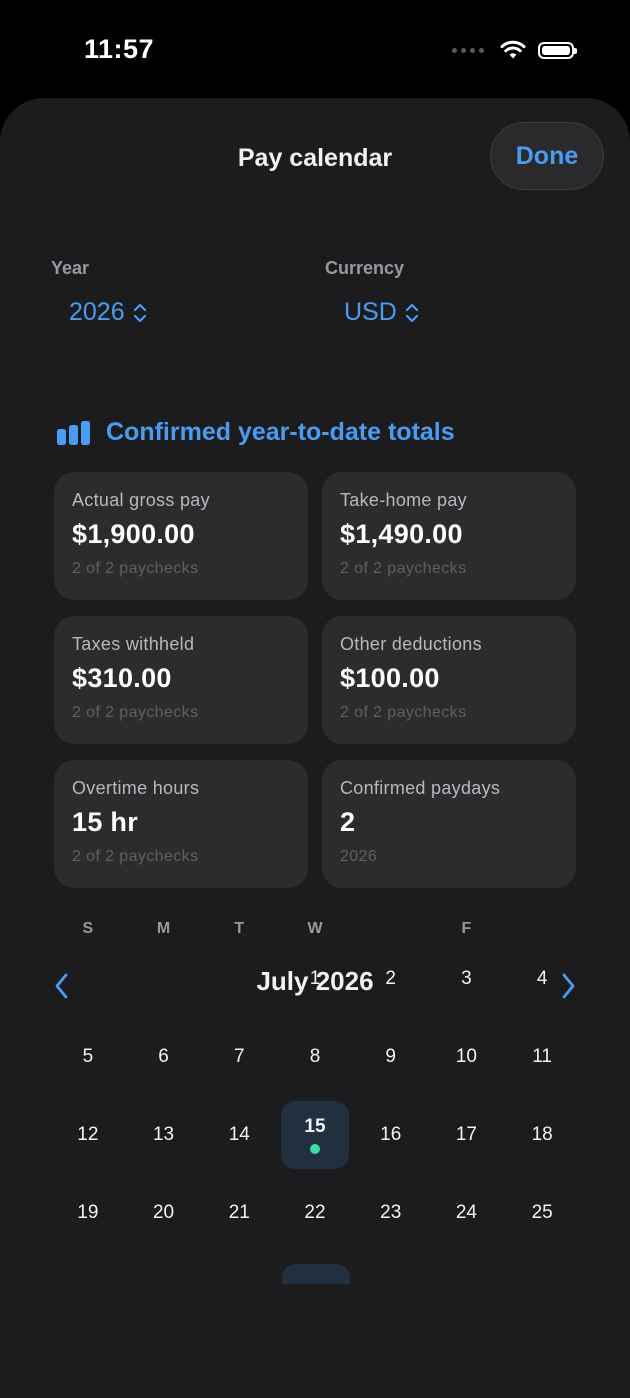  I want to click on calendar-day: 16, so click(391, 1135).